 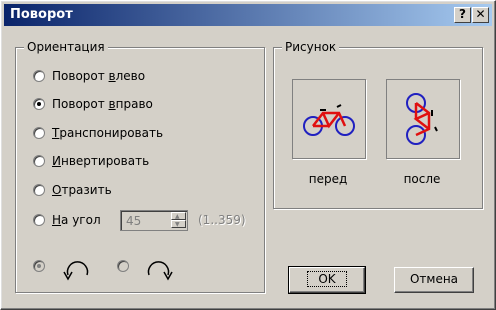 What do you see at coordinates (133, 221) in the screenshot?
I see `angle-value: 45` at bounding box center [133, 221].